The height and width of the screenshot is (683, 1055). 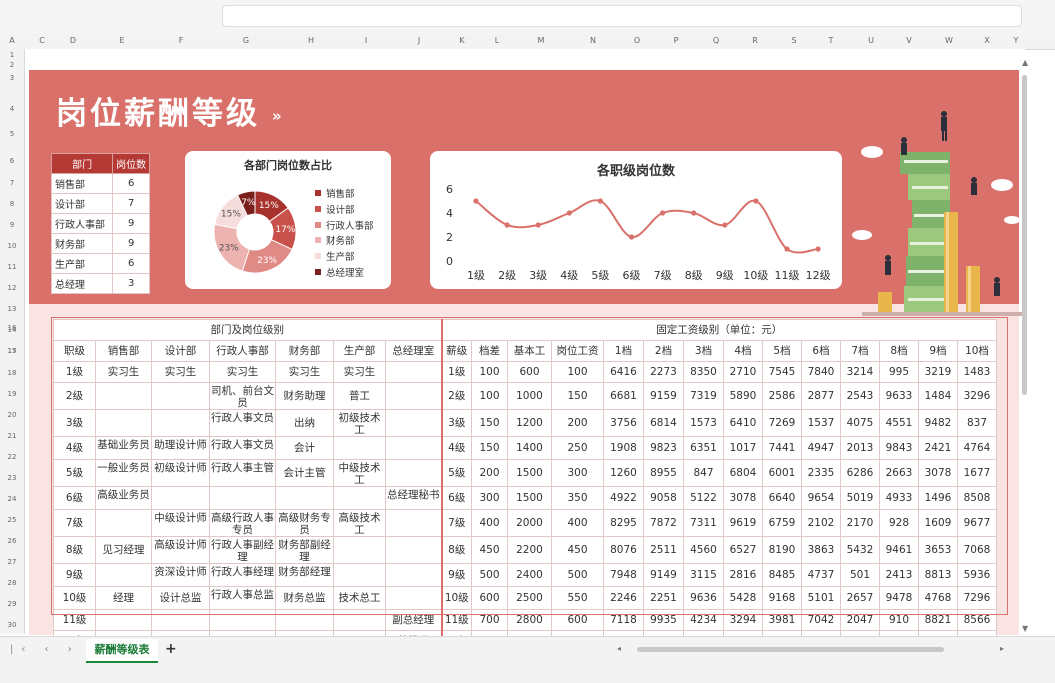 I want to click on table-cell: 7545, so click(x=782, y=372).